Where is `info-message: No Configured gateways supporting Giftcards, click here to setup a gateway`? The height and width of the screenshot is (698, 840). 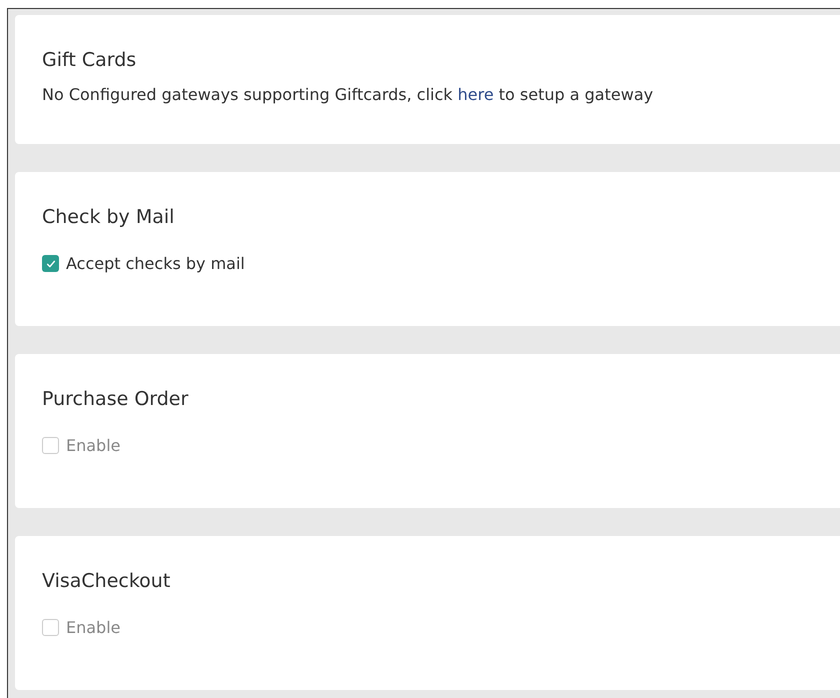
info-message: No Configured gateways supporting Giftcards, click here to setup a gateway is located at coordinates (348, 94).